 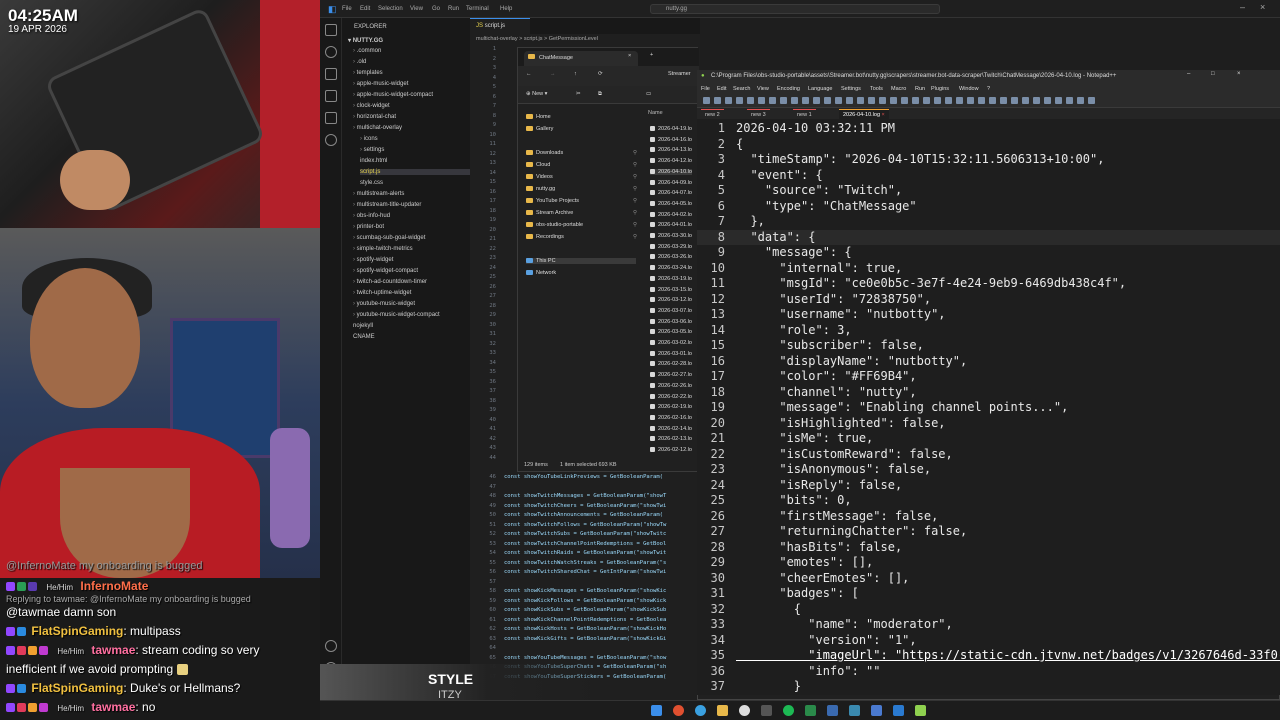 What do you see at coordinates (671, 236) in the screenshot?
I see `file-row: 2026-03-30.lo` at bounding box center [671, 236].